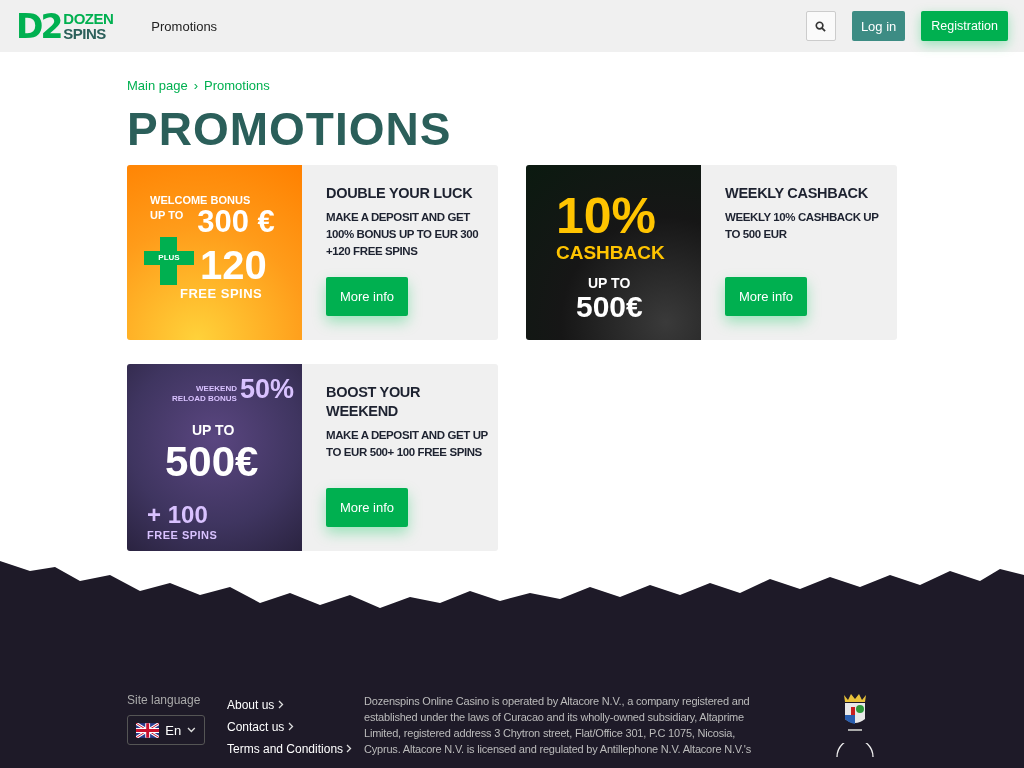  Describe the element at coordinates (295, 727) in the screenshot. I see `footer-link: Contact us` at that location.